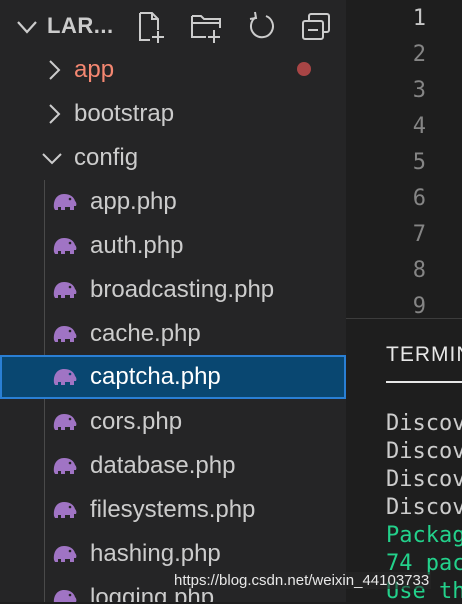  I want to click on file-label: cache.php, so click(145, 333).